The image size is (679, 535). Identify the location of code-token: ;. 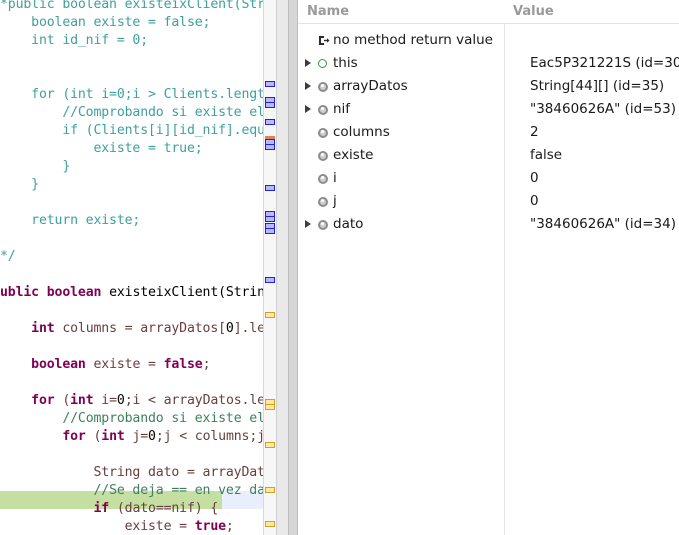
(229, 526).